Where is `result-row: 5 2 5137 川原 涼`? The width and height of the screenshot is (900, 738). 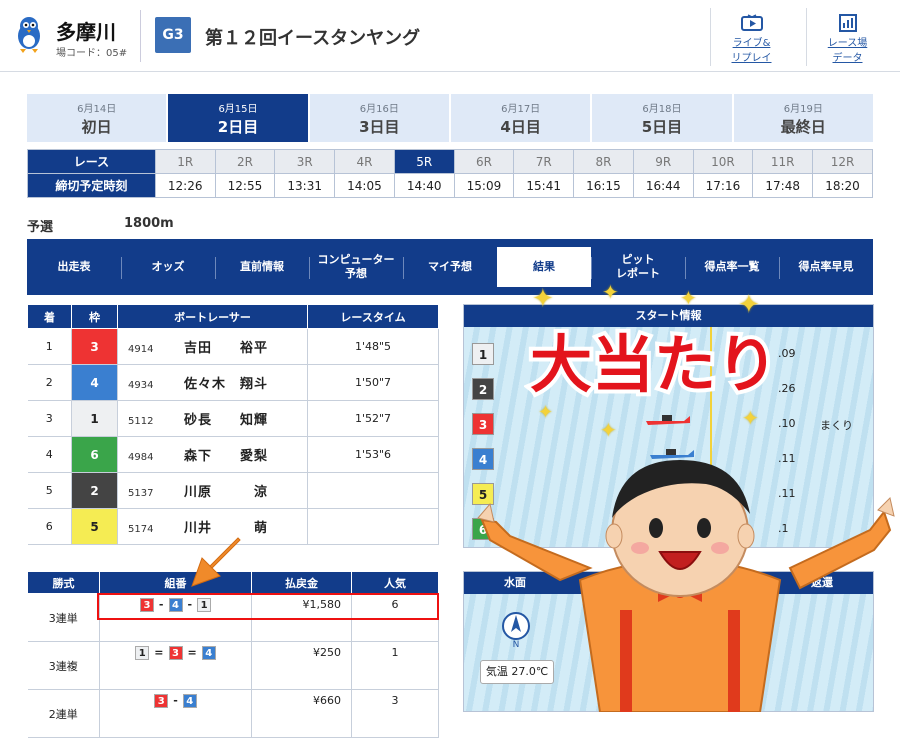
result-row: 5 2 5137 川原 涼 is located at coordinates (233, 490).